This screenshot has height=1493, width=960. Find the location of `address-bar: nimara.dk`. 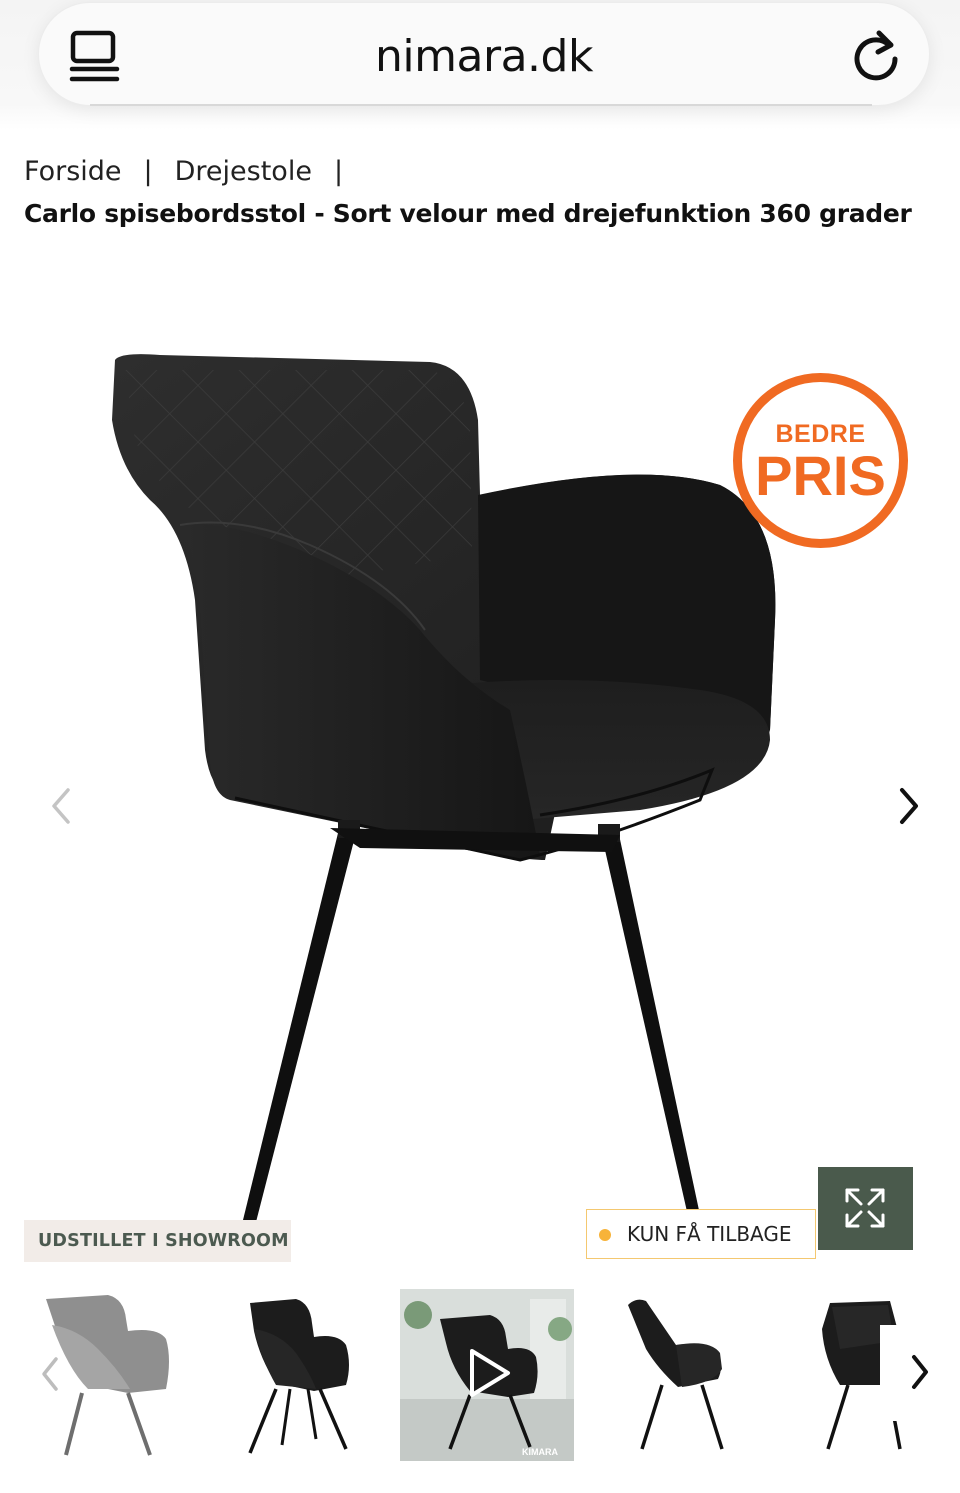

address-bar: nimara.dk is located at coordinates (484, 54).